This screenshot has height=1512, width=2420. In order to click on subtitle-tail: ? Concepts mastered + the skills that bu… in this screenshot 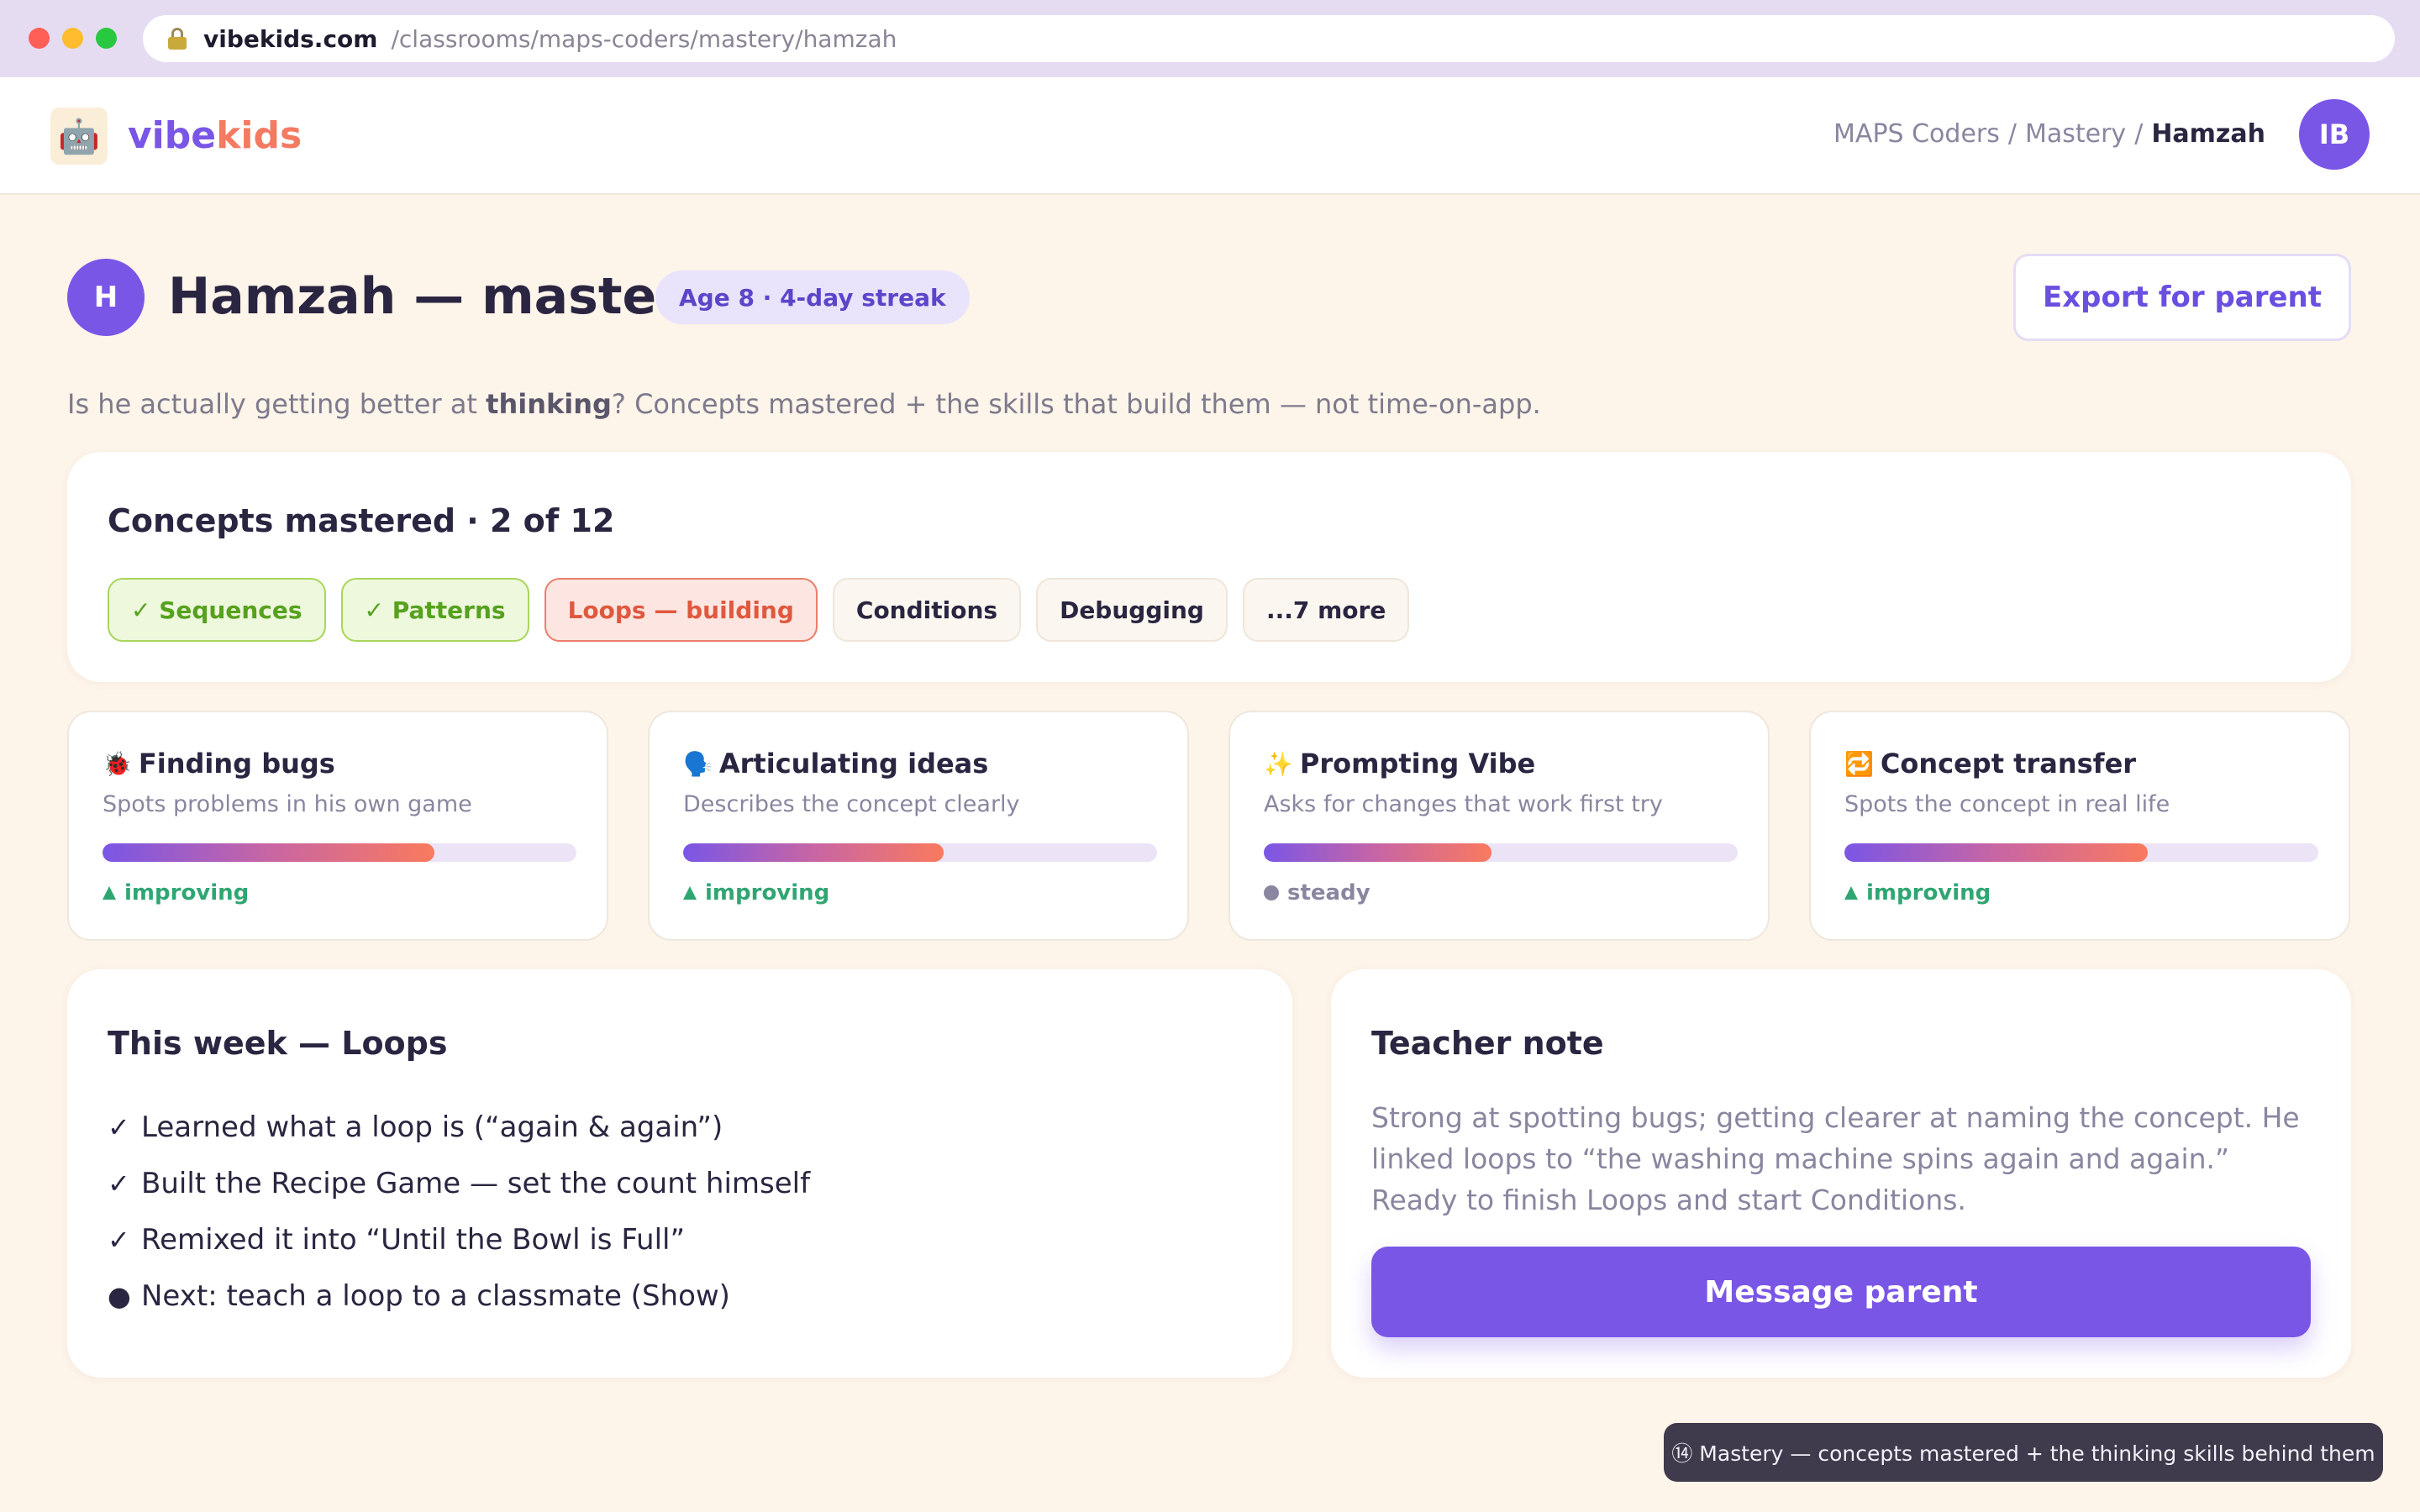, I will do `click(1076, 404)`.